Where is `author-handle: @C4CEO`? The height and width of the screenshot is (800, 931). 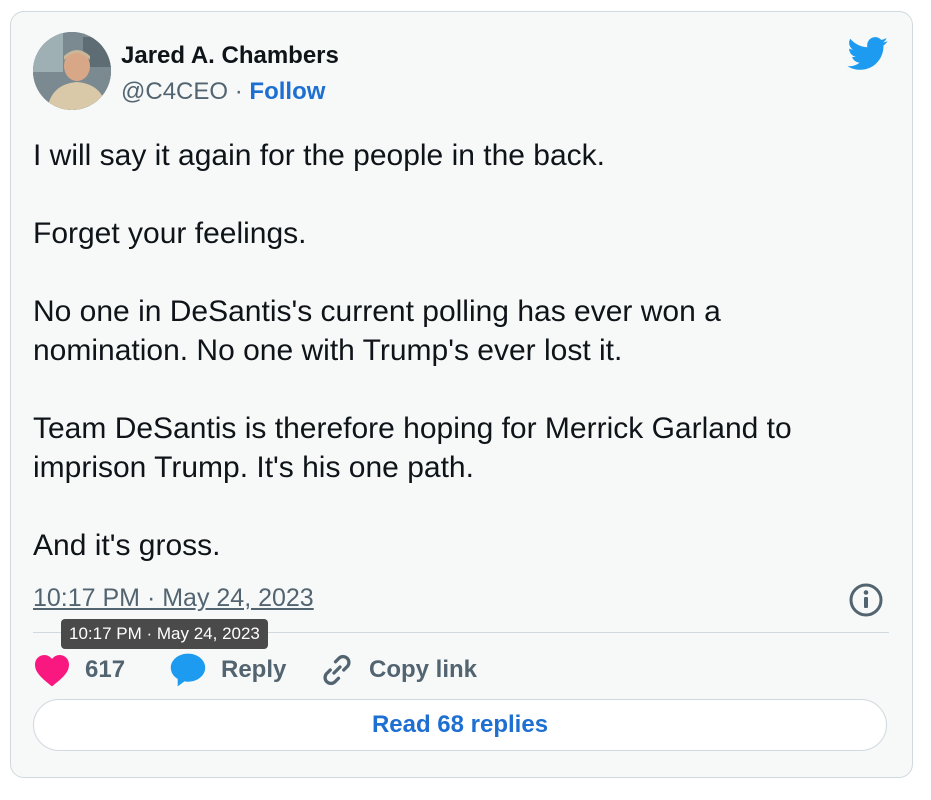
author-handle: @C4CEO is located at coordinates (174, 91).